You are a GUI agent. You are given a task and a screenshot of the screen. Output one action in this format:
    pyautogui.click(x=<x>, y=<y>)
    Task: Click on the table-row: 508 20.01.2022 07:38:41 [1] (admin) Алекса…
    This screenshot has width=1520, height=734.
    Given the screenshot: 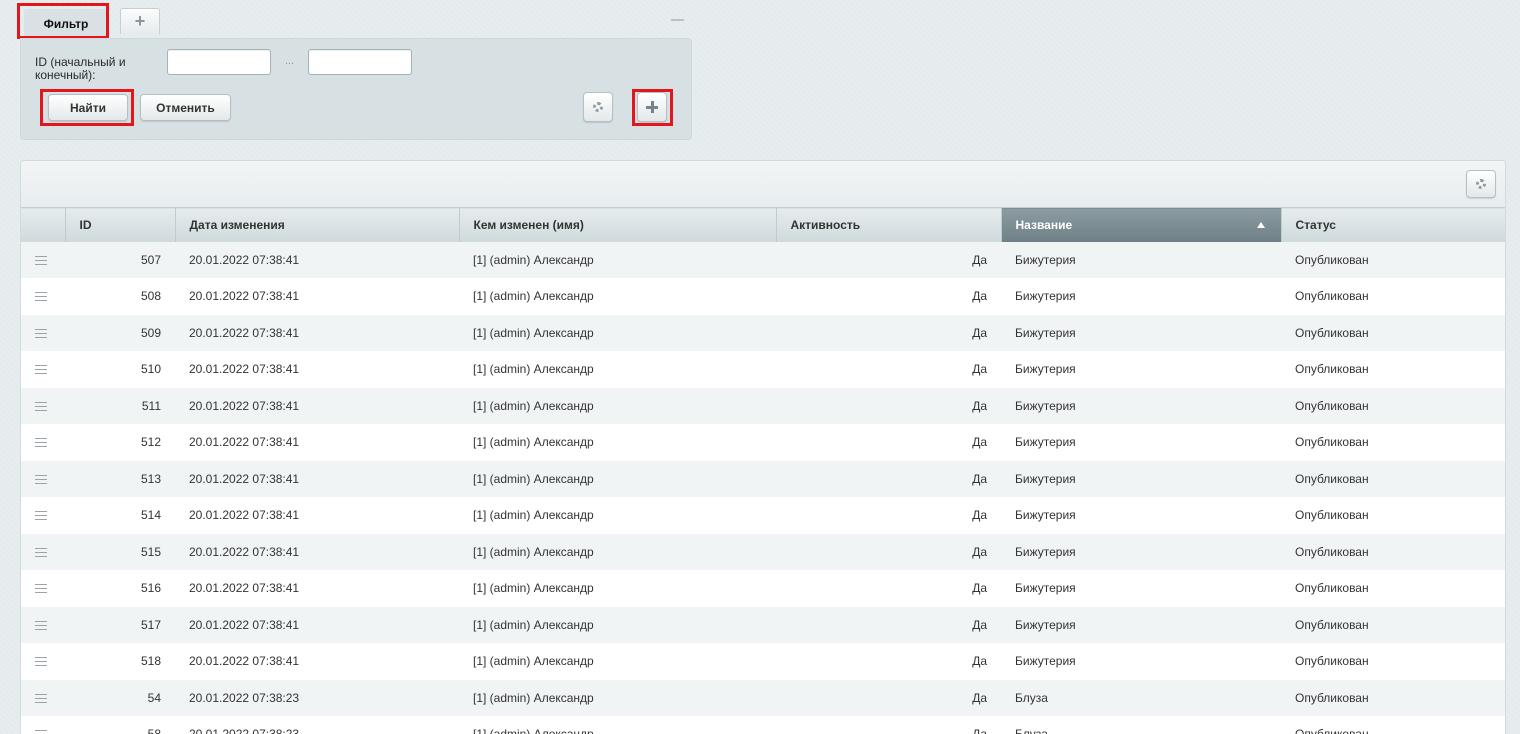 What is the action you would take?
    pyautogui.click(x=763, y=296)
    